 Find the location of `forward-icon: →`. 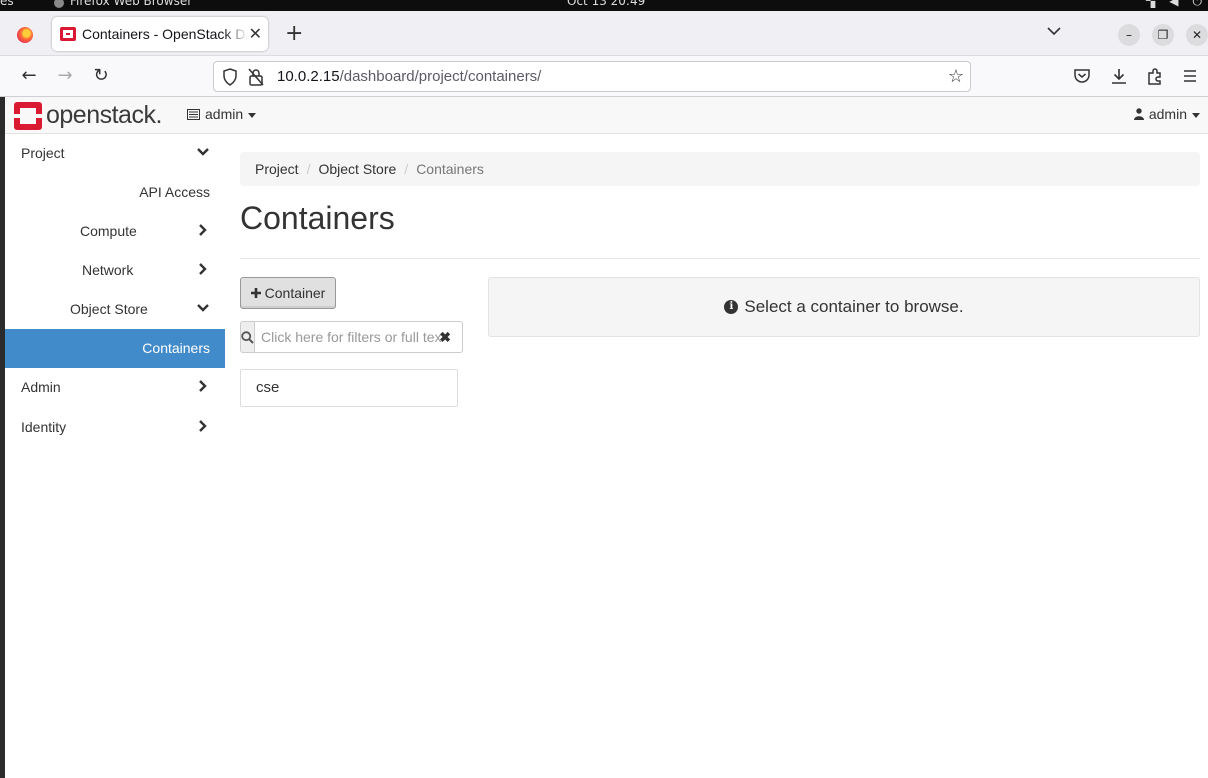

forward-icon: → is located at coordinates (65, 75).